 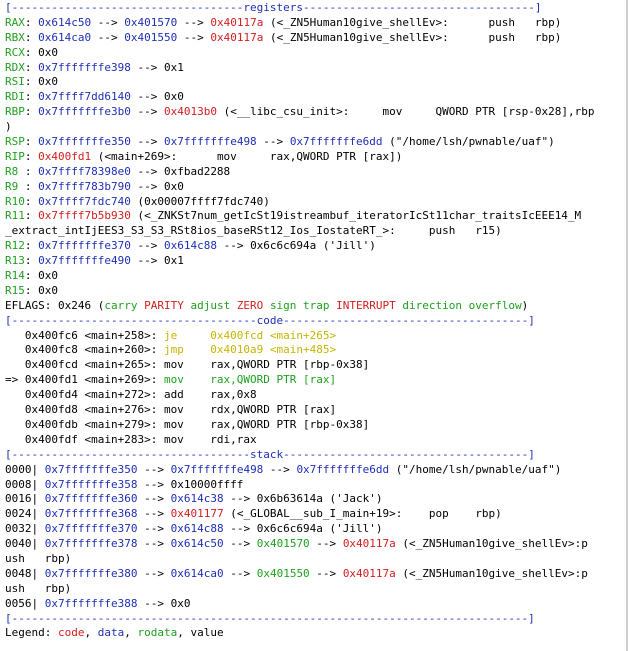 I want to click on terminal-line-stack: 0056| 0x7fffffffe388 --> 0x0, so click(x=316, y=604).